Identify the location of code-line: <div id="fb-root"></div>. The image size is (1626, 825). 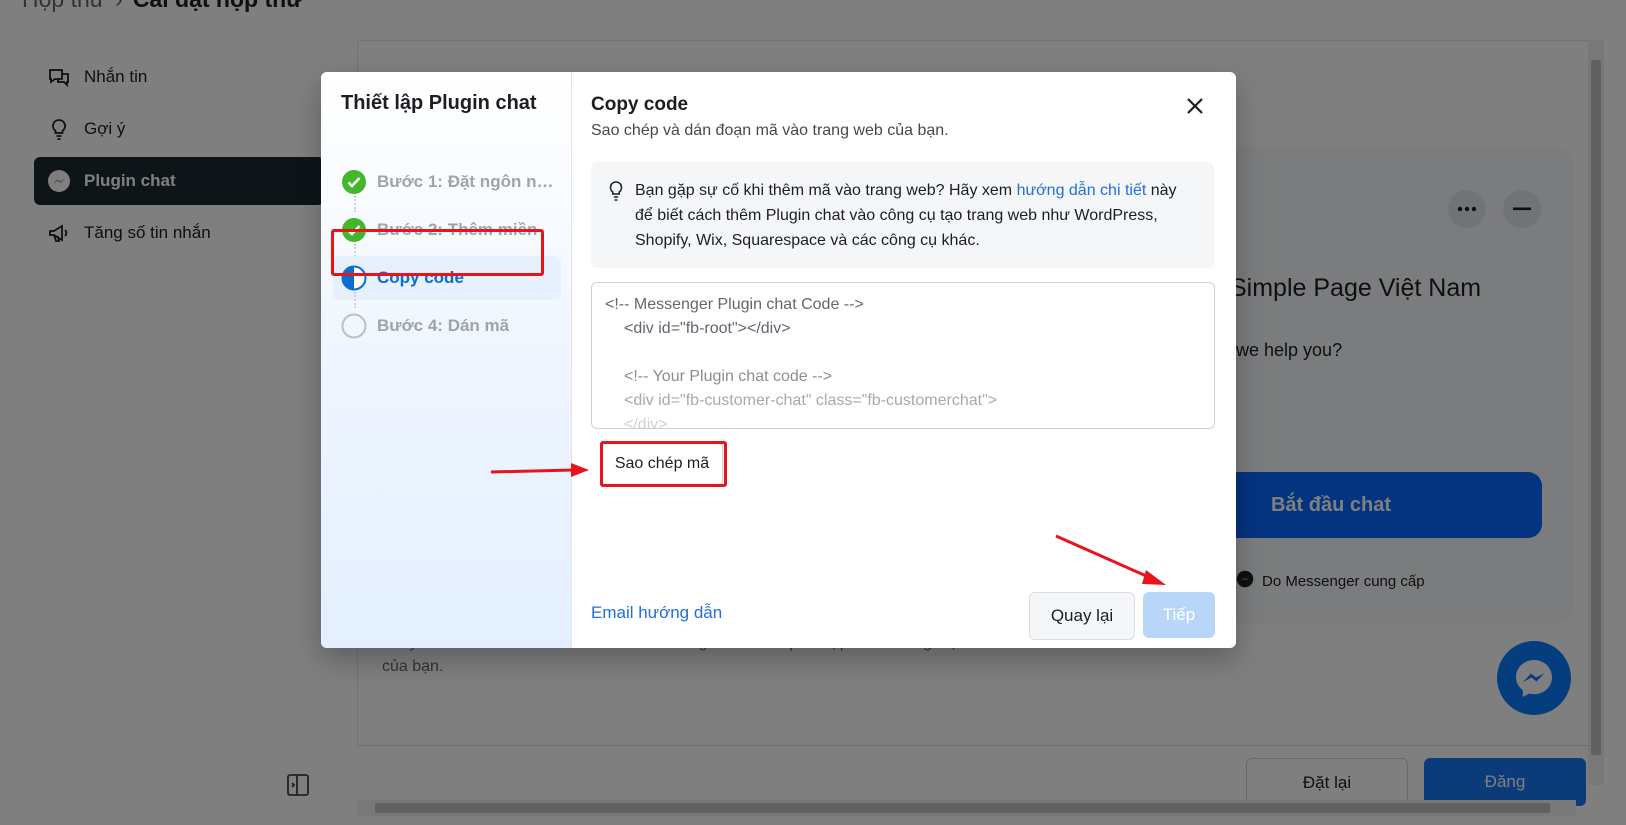
(707, 328).